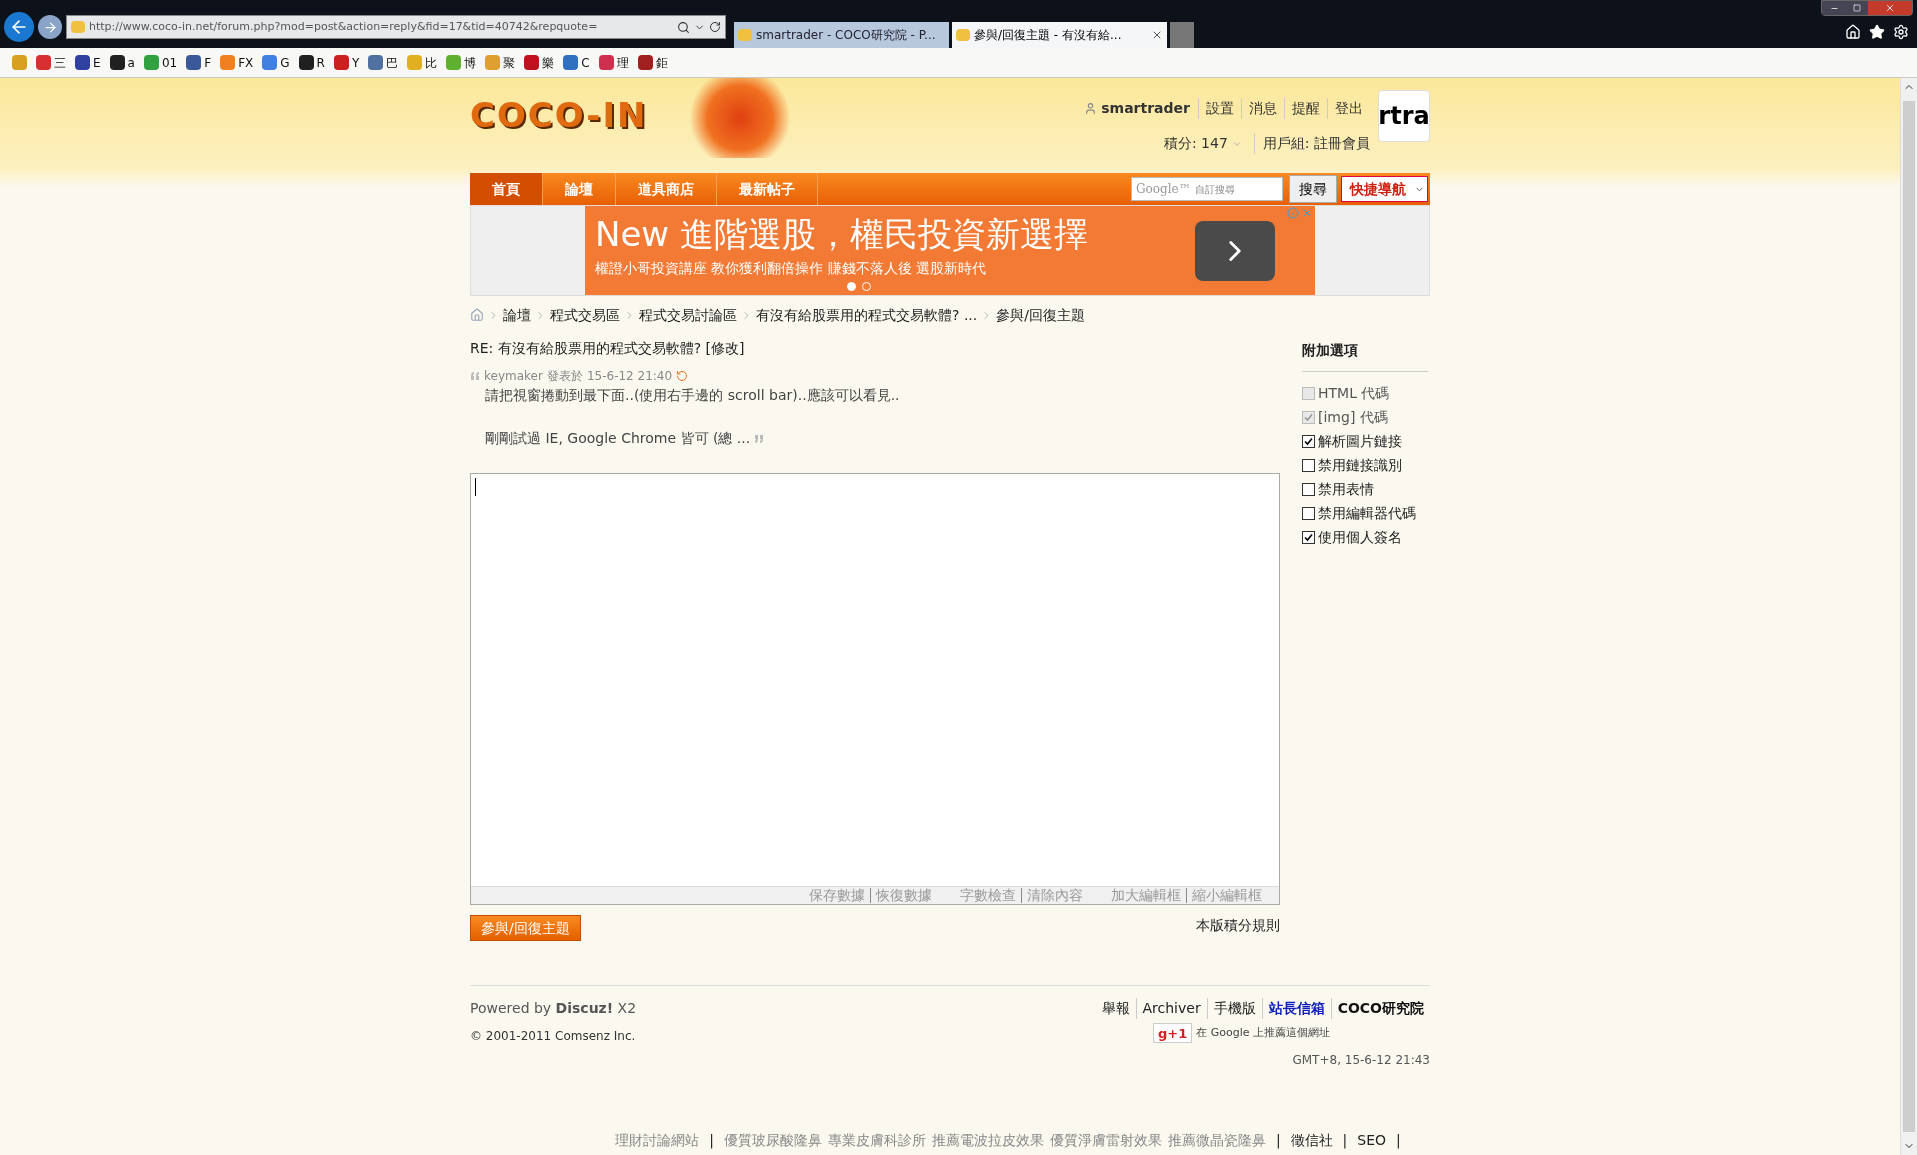  I want to click on search-button: 搜尋, so click(1313, 189).